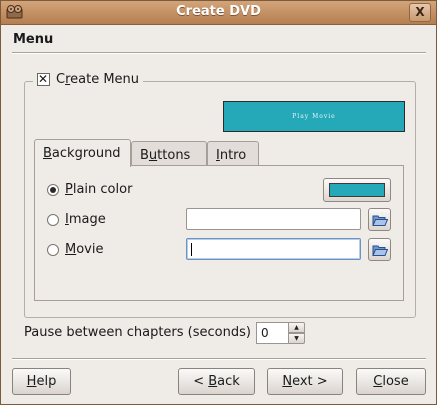  What do you see at coordinates (296, 327) in the screenshot?
I see `spin-up-arrow-icon: ▲` at bounding box center [296, 327].